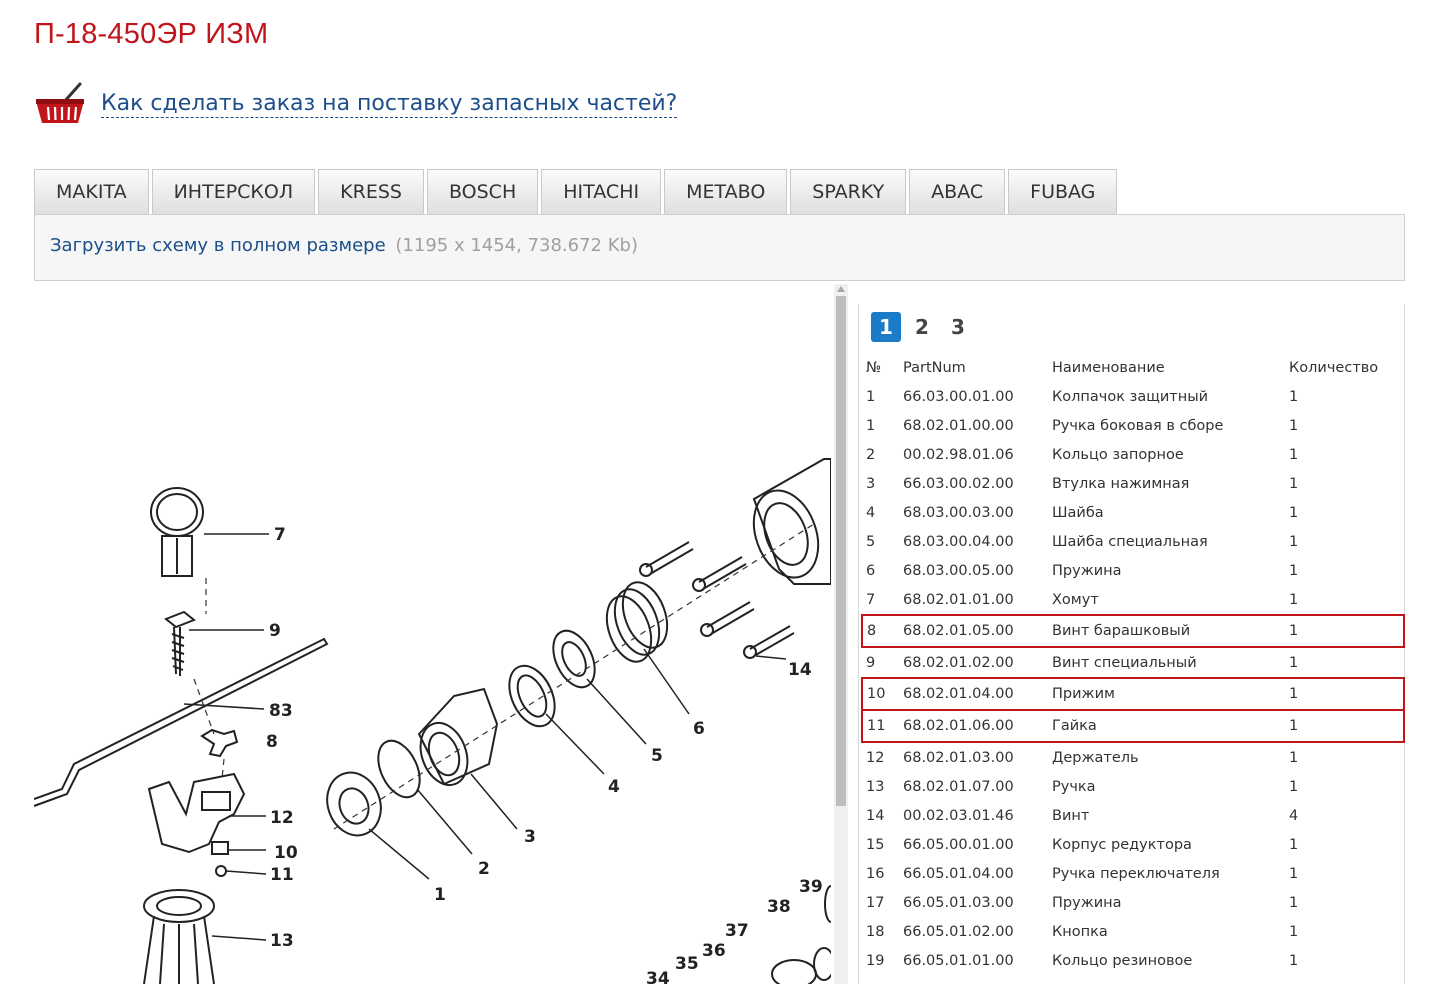  Describe the element at coordinates (1170, 694) in the screenshot. I see `cell-name: Прижим` at that location.